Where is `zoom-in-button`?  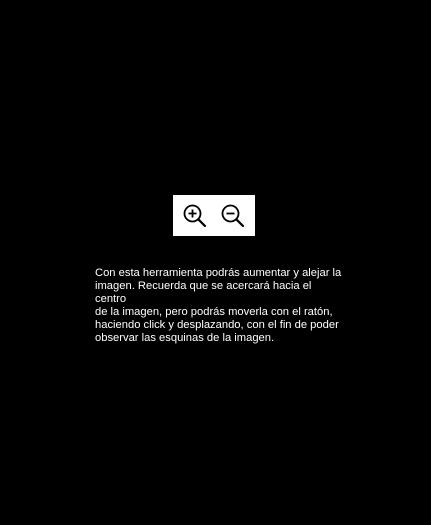
zoom-in-button is located at coordinates (195, 216).